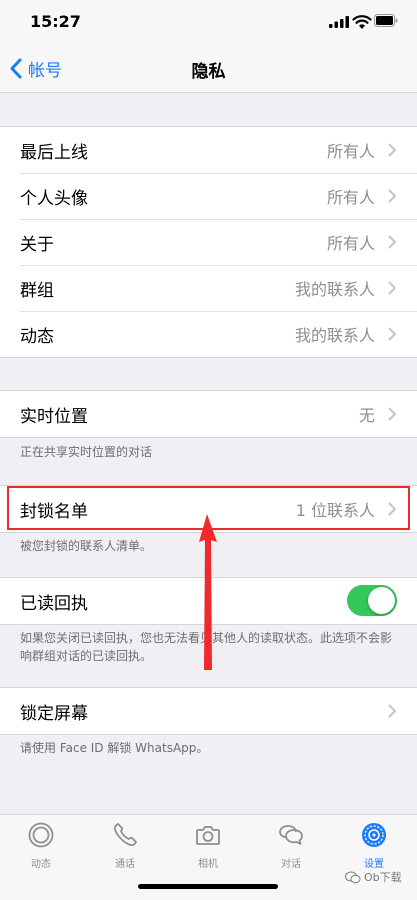 This screenshot has width=417, height=900. I want to click on tab-status: 动态, so click(41, 845).